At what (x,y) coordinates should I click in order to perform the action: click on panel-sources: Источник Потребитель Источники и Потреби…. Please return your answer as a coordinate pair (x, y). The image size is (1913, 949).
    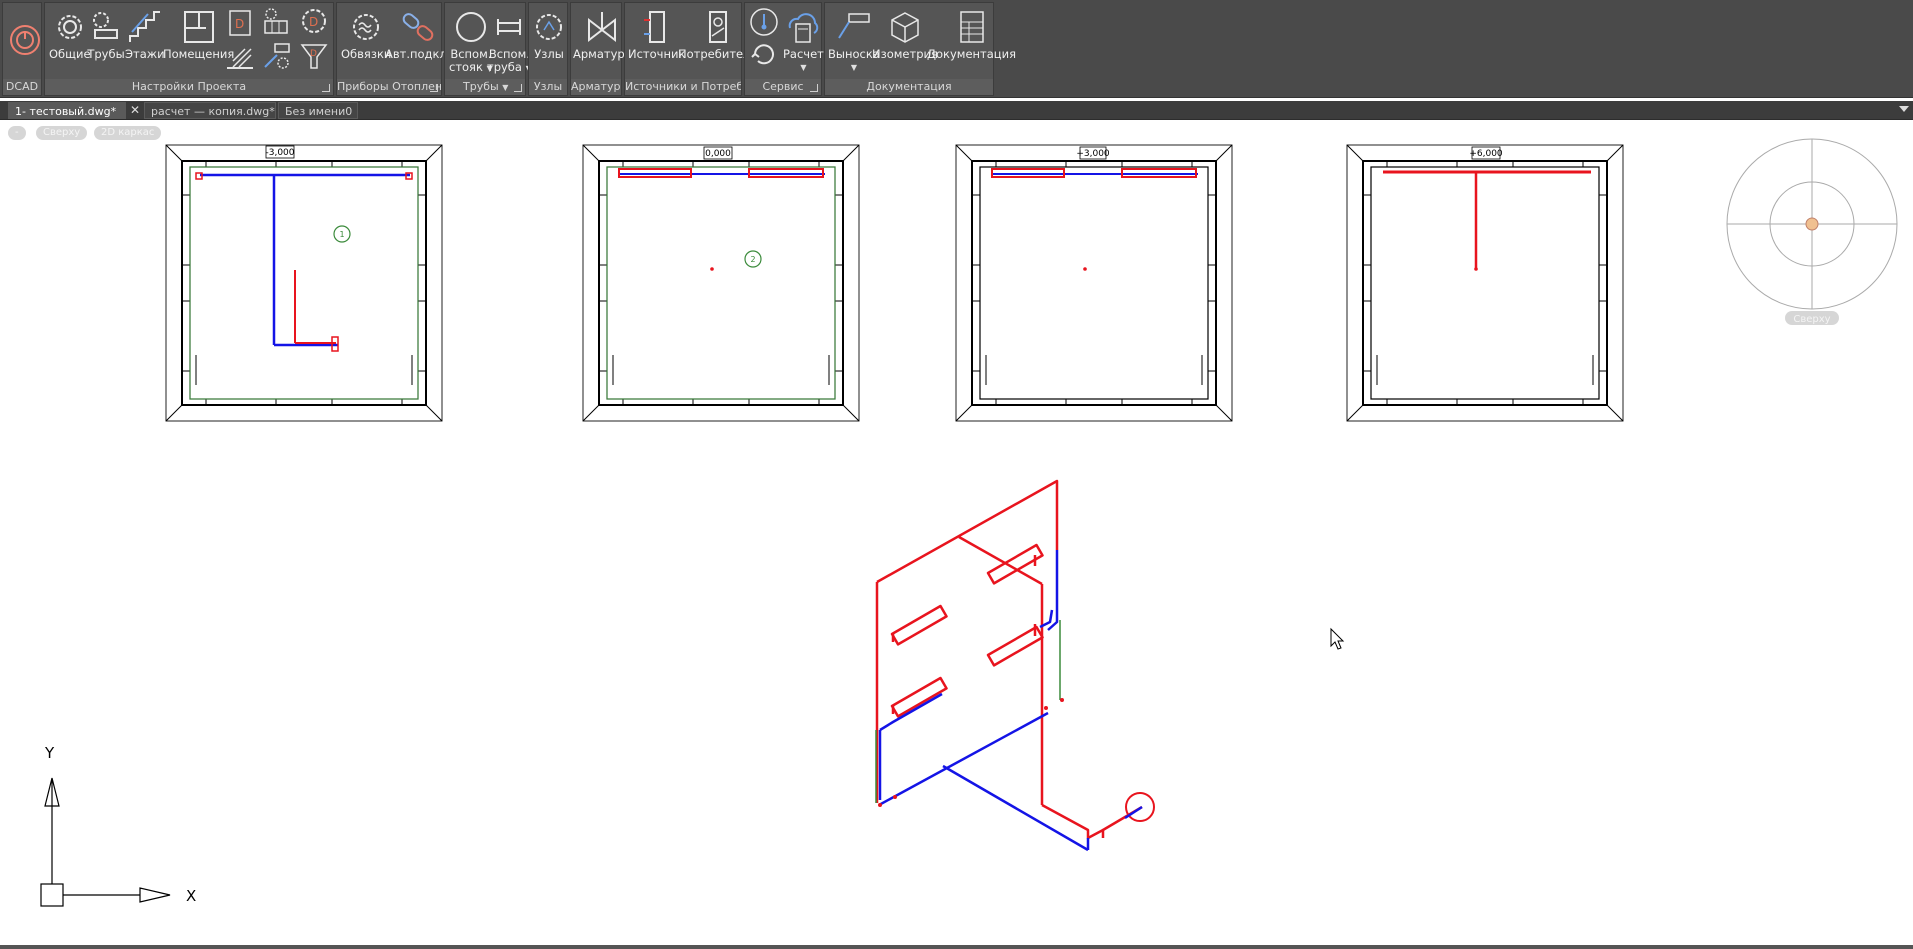
    Looking at the image, I should click on (690, 49).